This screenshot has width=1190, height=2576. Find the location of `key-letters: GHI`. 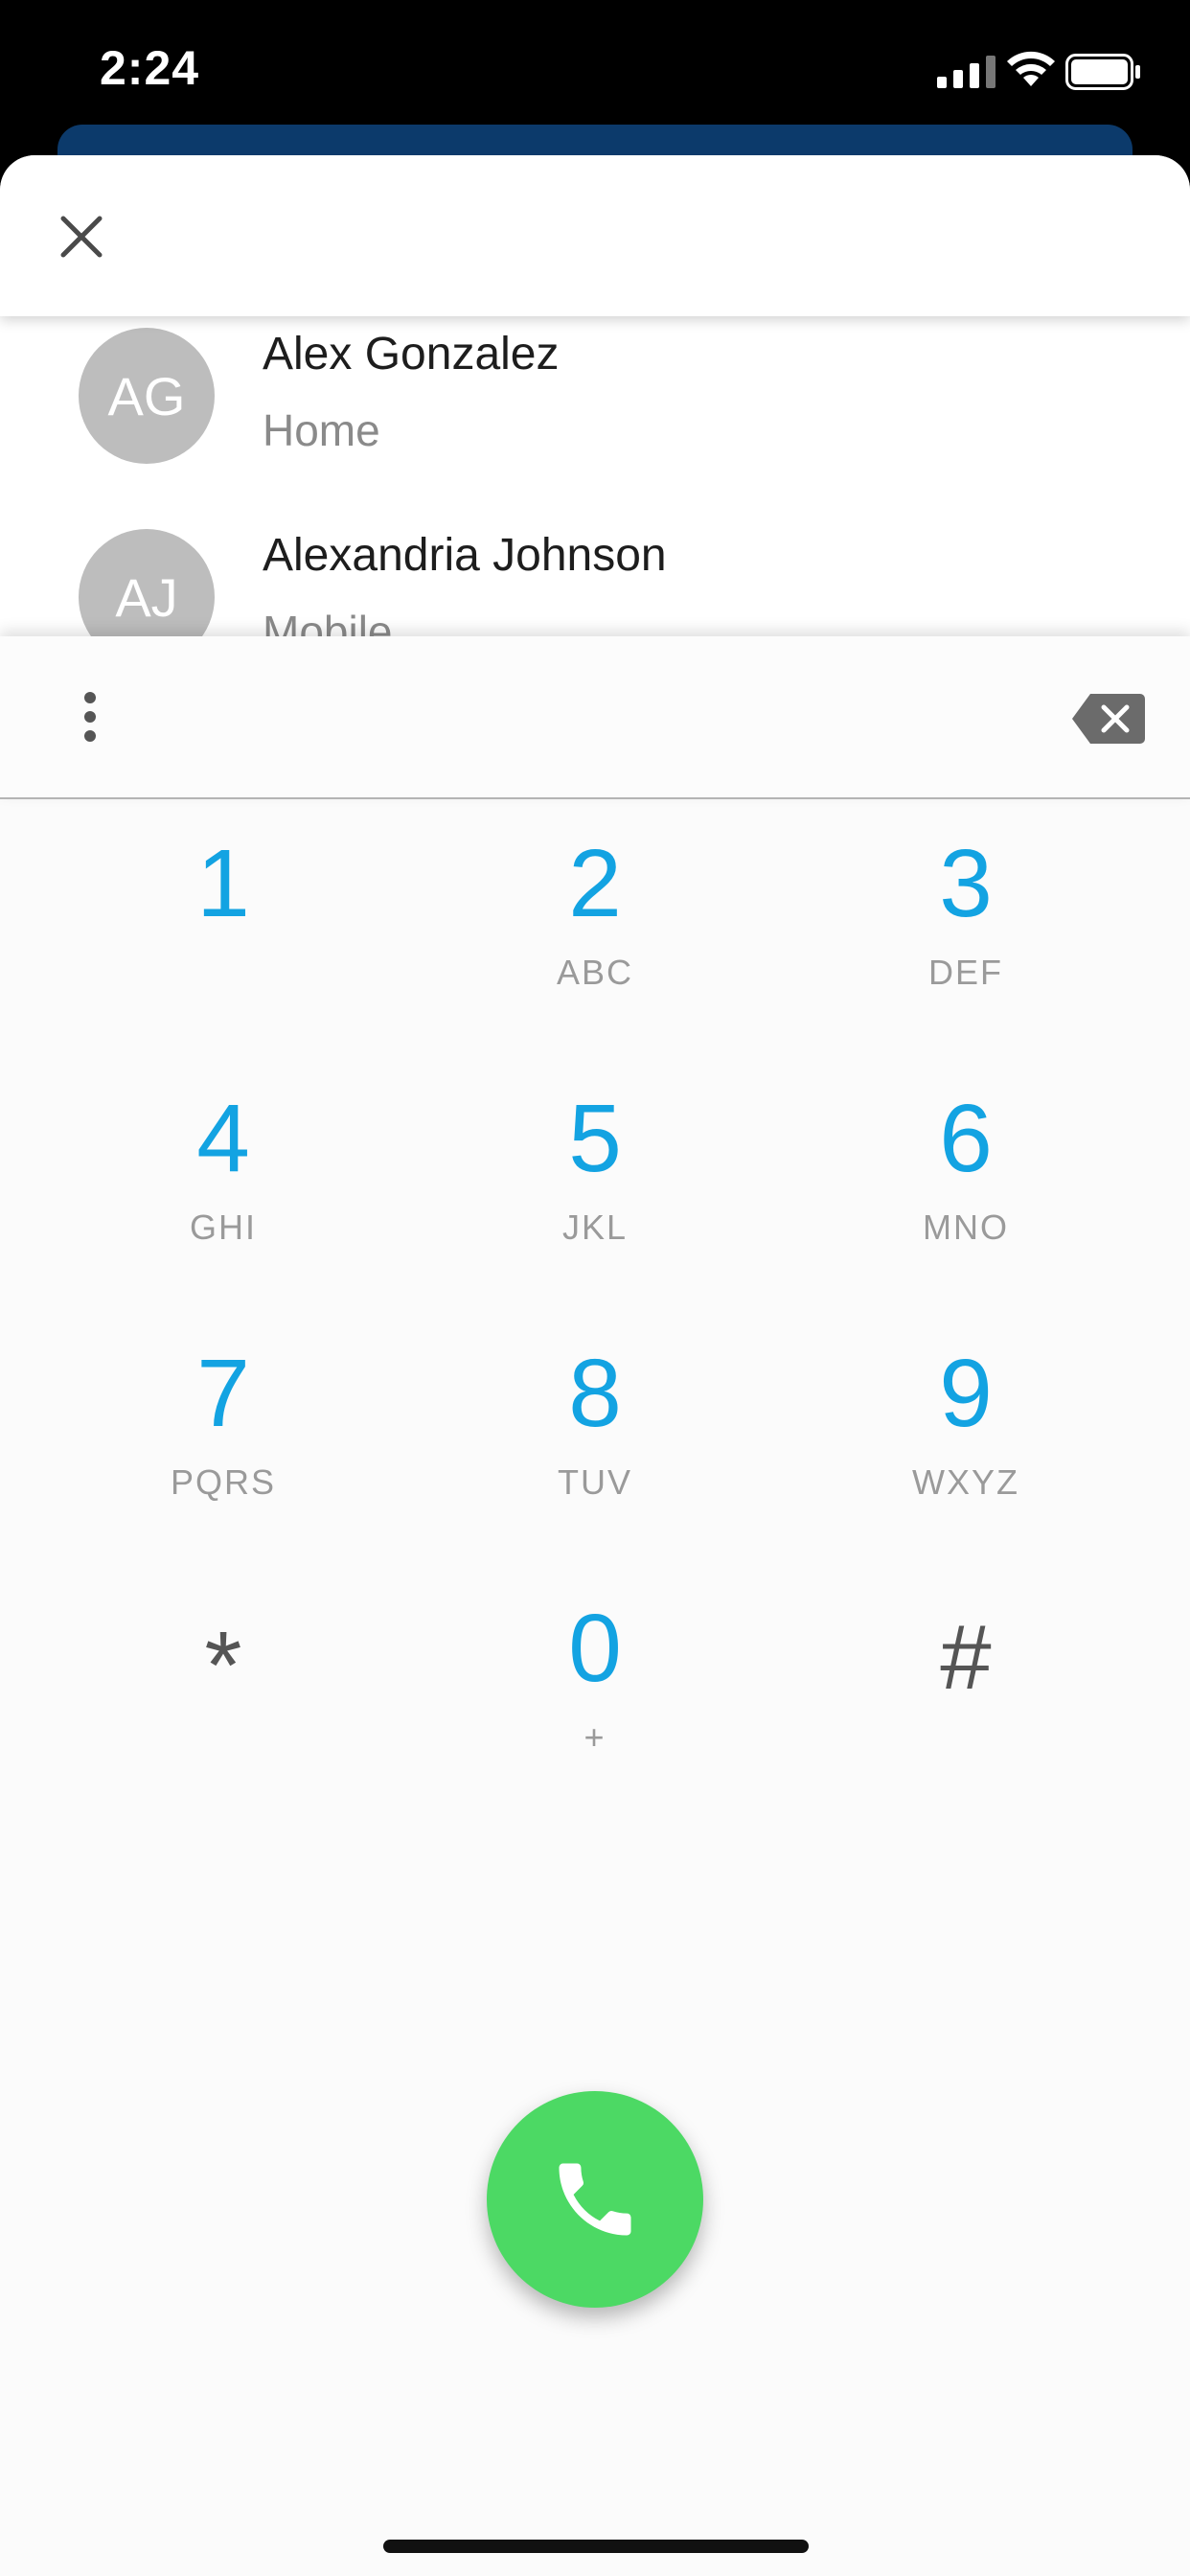

key-letters: GHI is located at coordinates (223, 1227).